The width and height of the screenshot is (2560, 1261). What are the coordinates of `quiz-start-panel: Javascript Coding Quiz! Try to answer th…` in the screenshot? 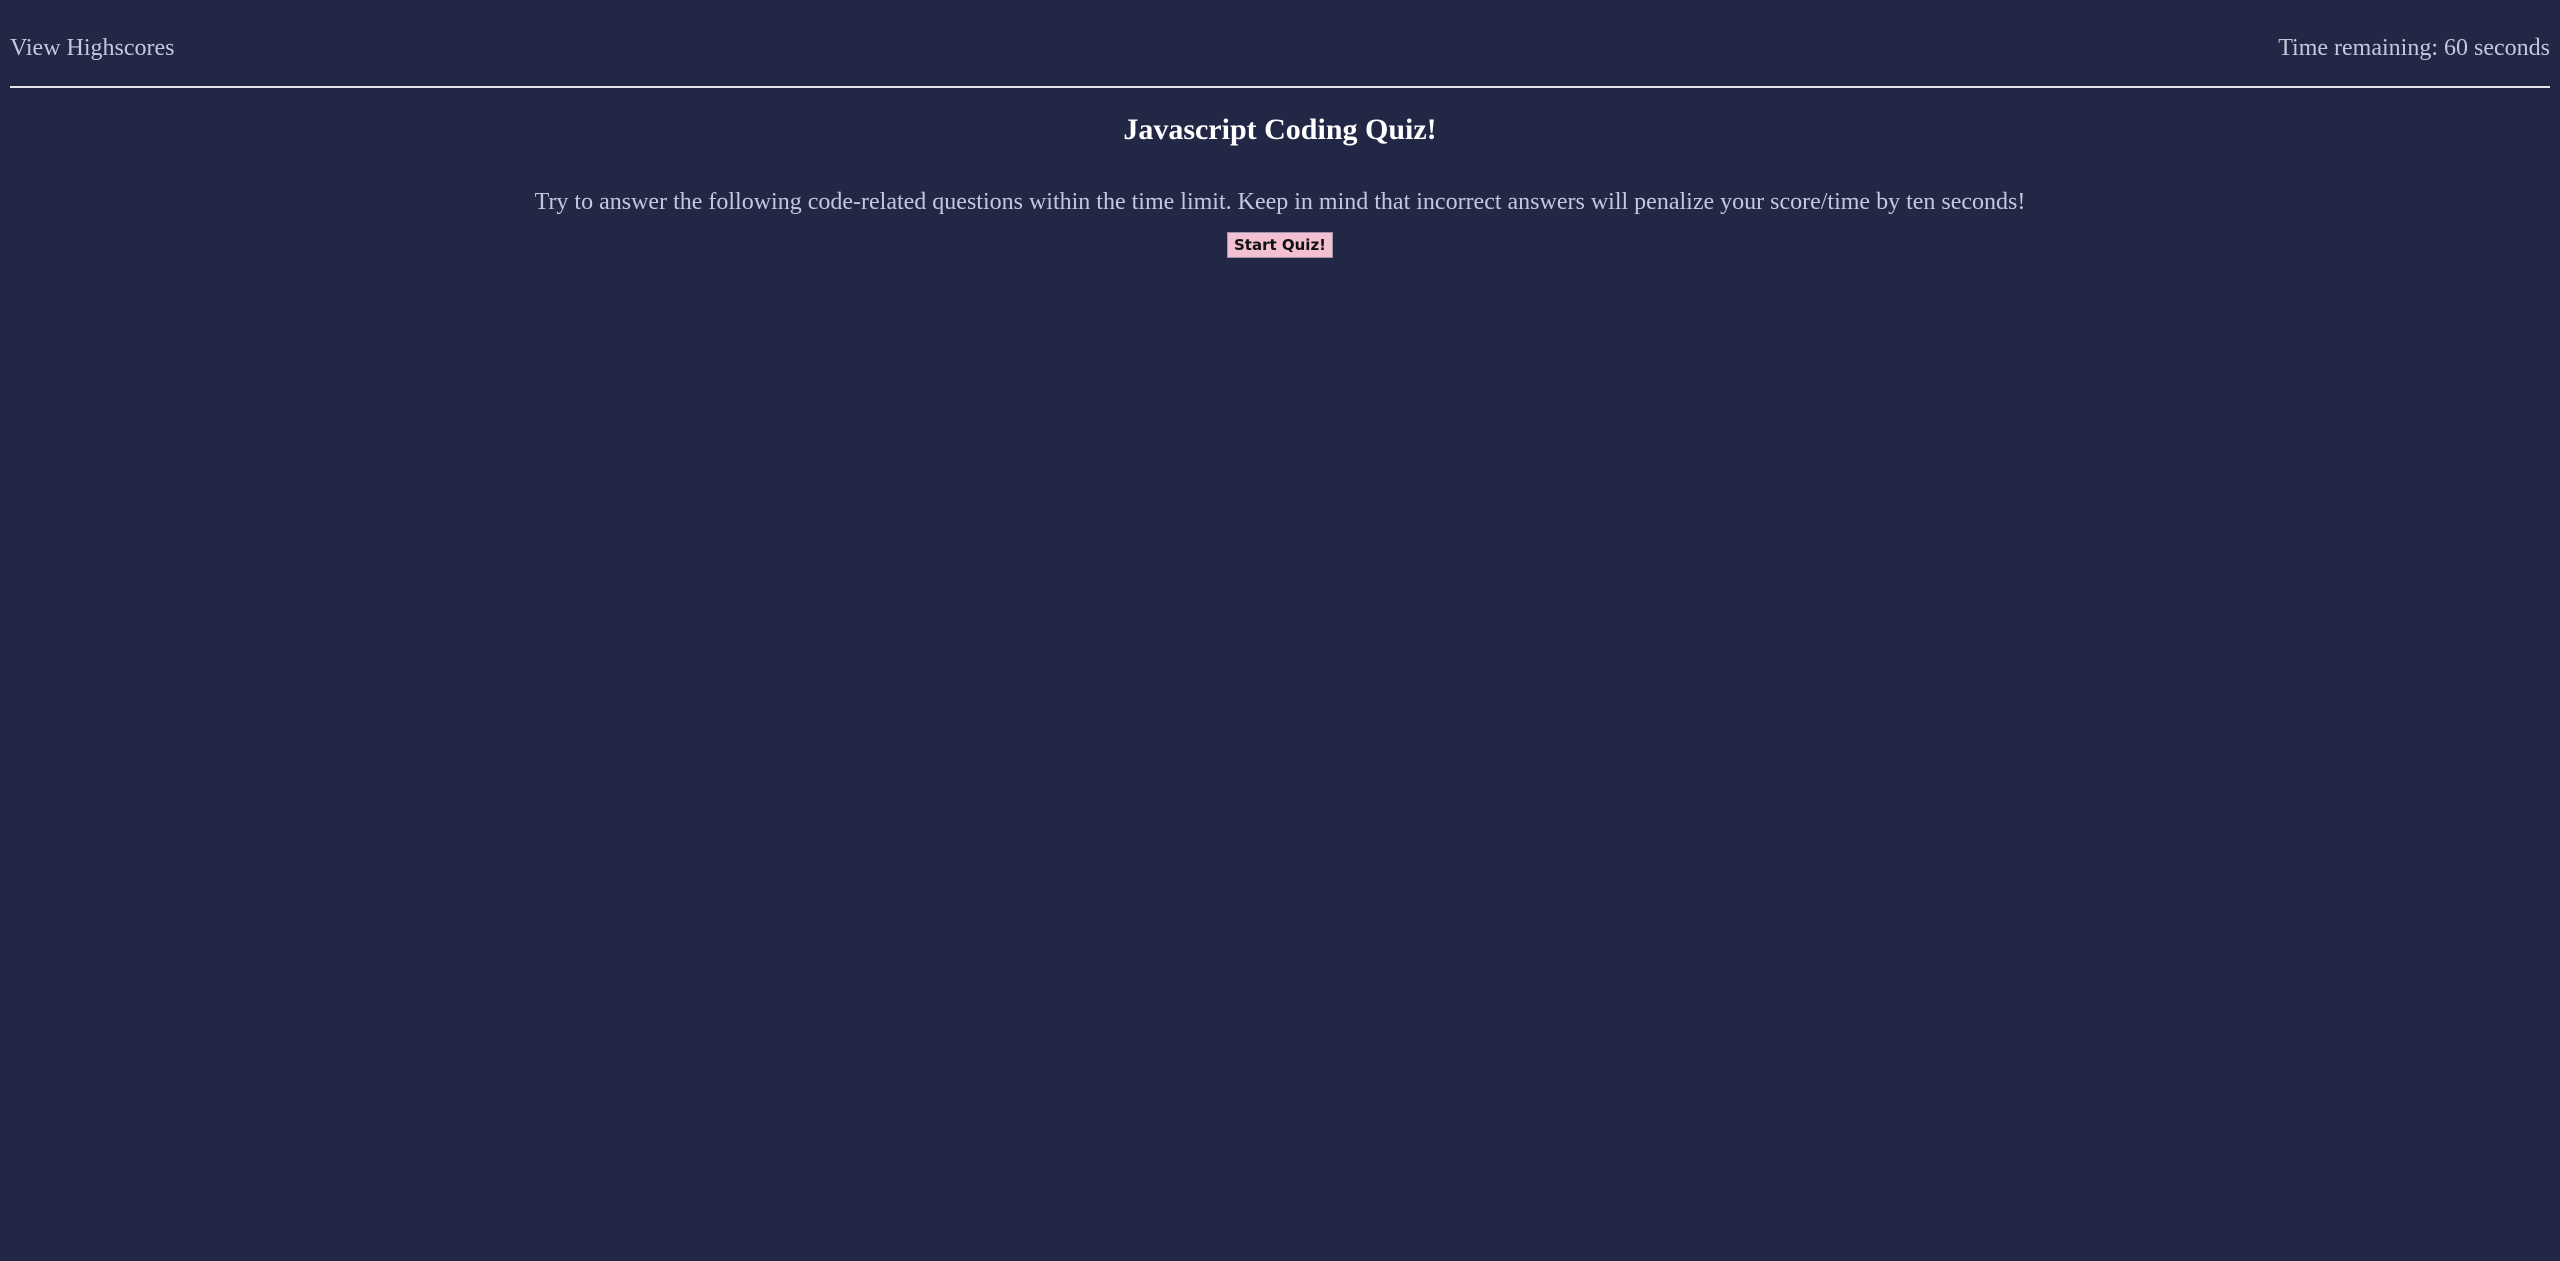 It's located at (1280, 173).